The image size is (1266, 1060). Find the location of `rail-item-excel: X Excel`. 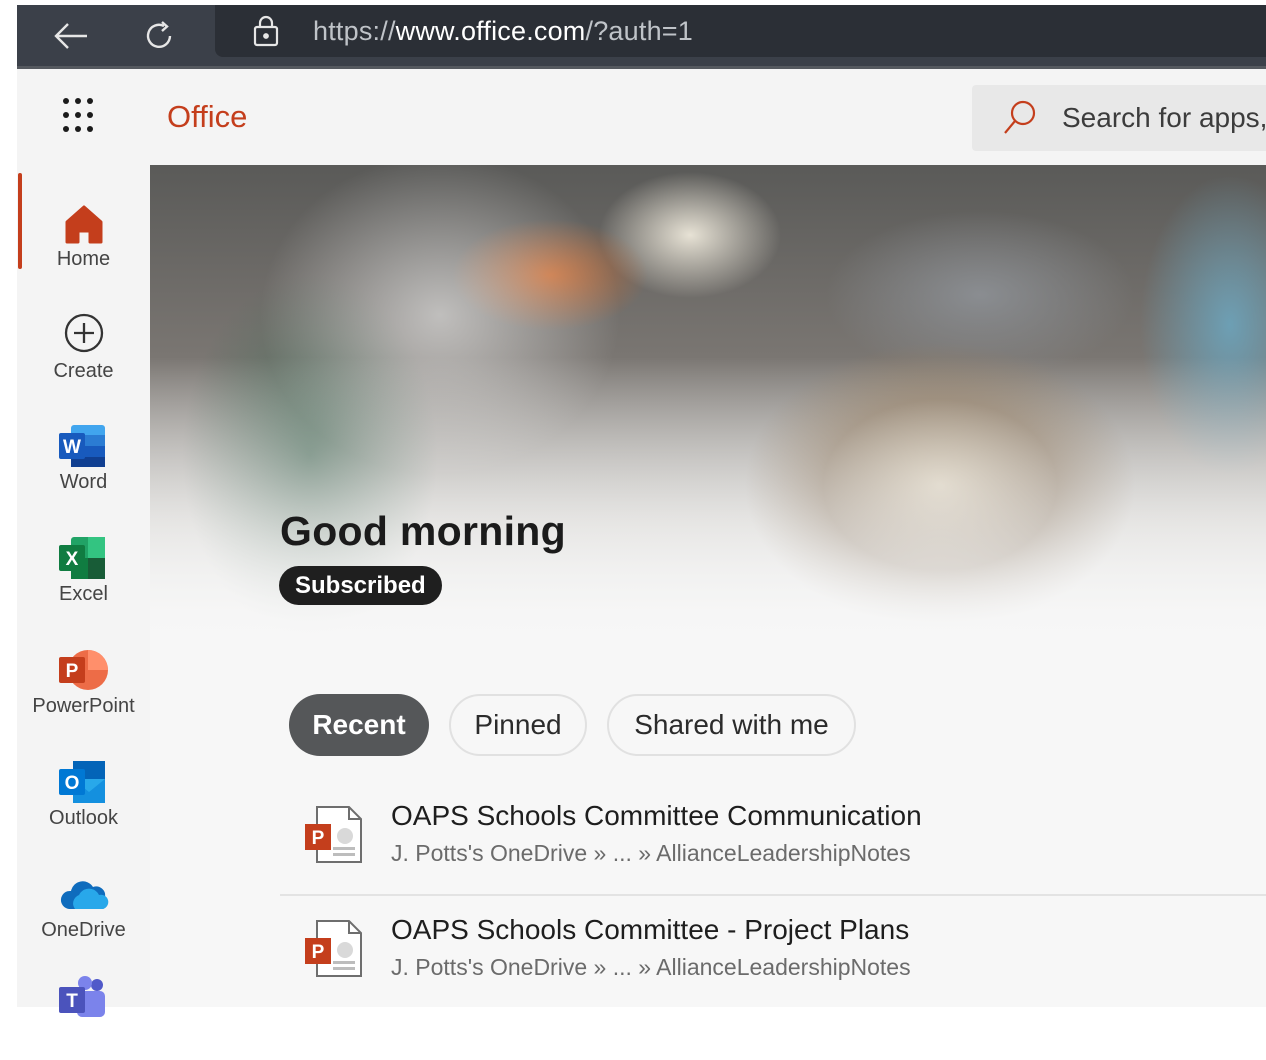

rail-item-excel: X Excel is located at coordinates (83, 570).